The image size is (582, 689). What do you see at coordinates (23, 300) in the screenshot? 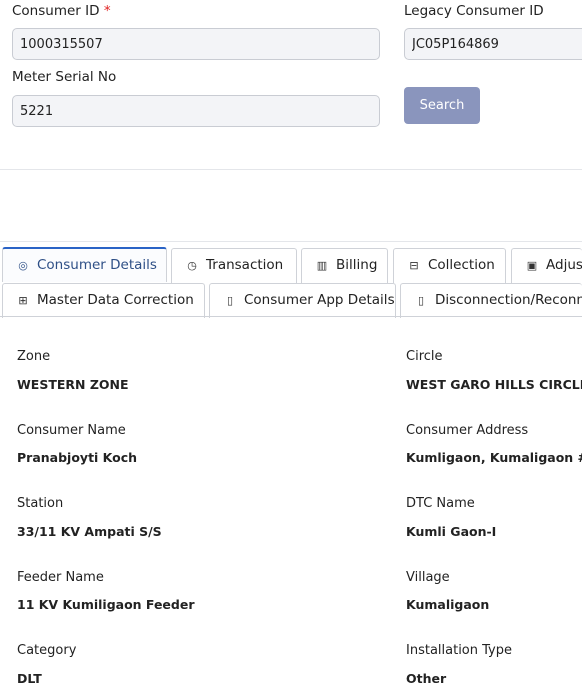
I see `plus-box-icon: ⊞` at bounding box center [23, 300].